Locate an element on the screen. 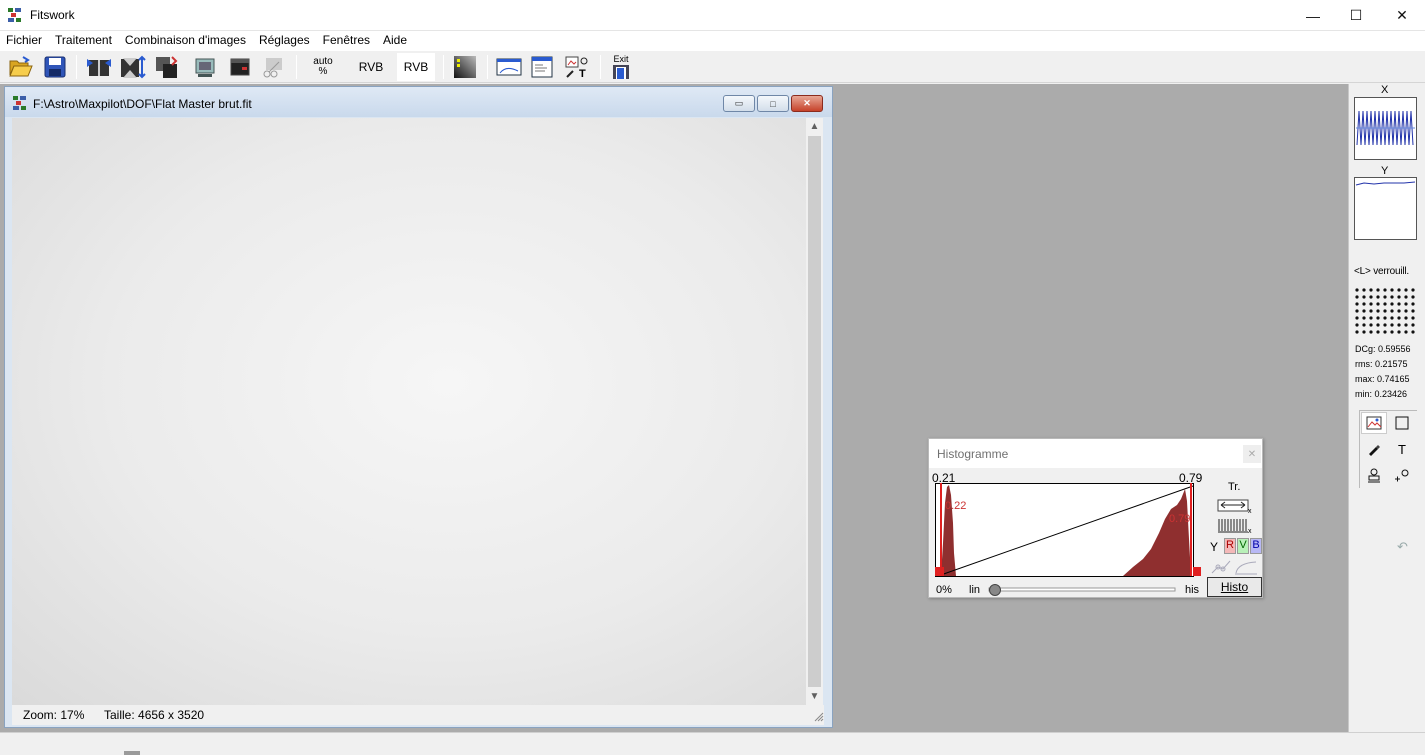 This screenshot has height=755, width=1425. channel-r: R is located at coordinates (1230, 546).